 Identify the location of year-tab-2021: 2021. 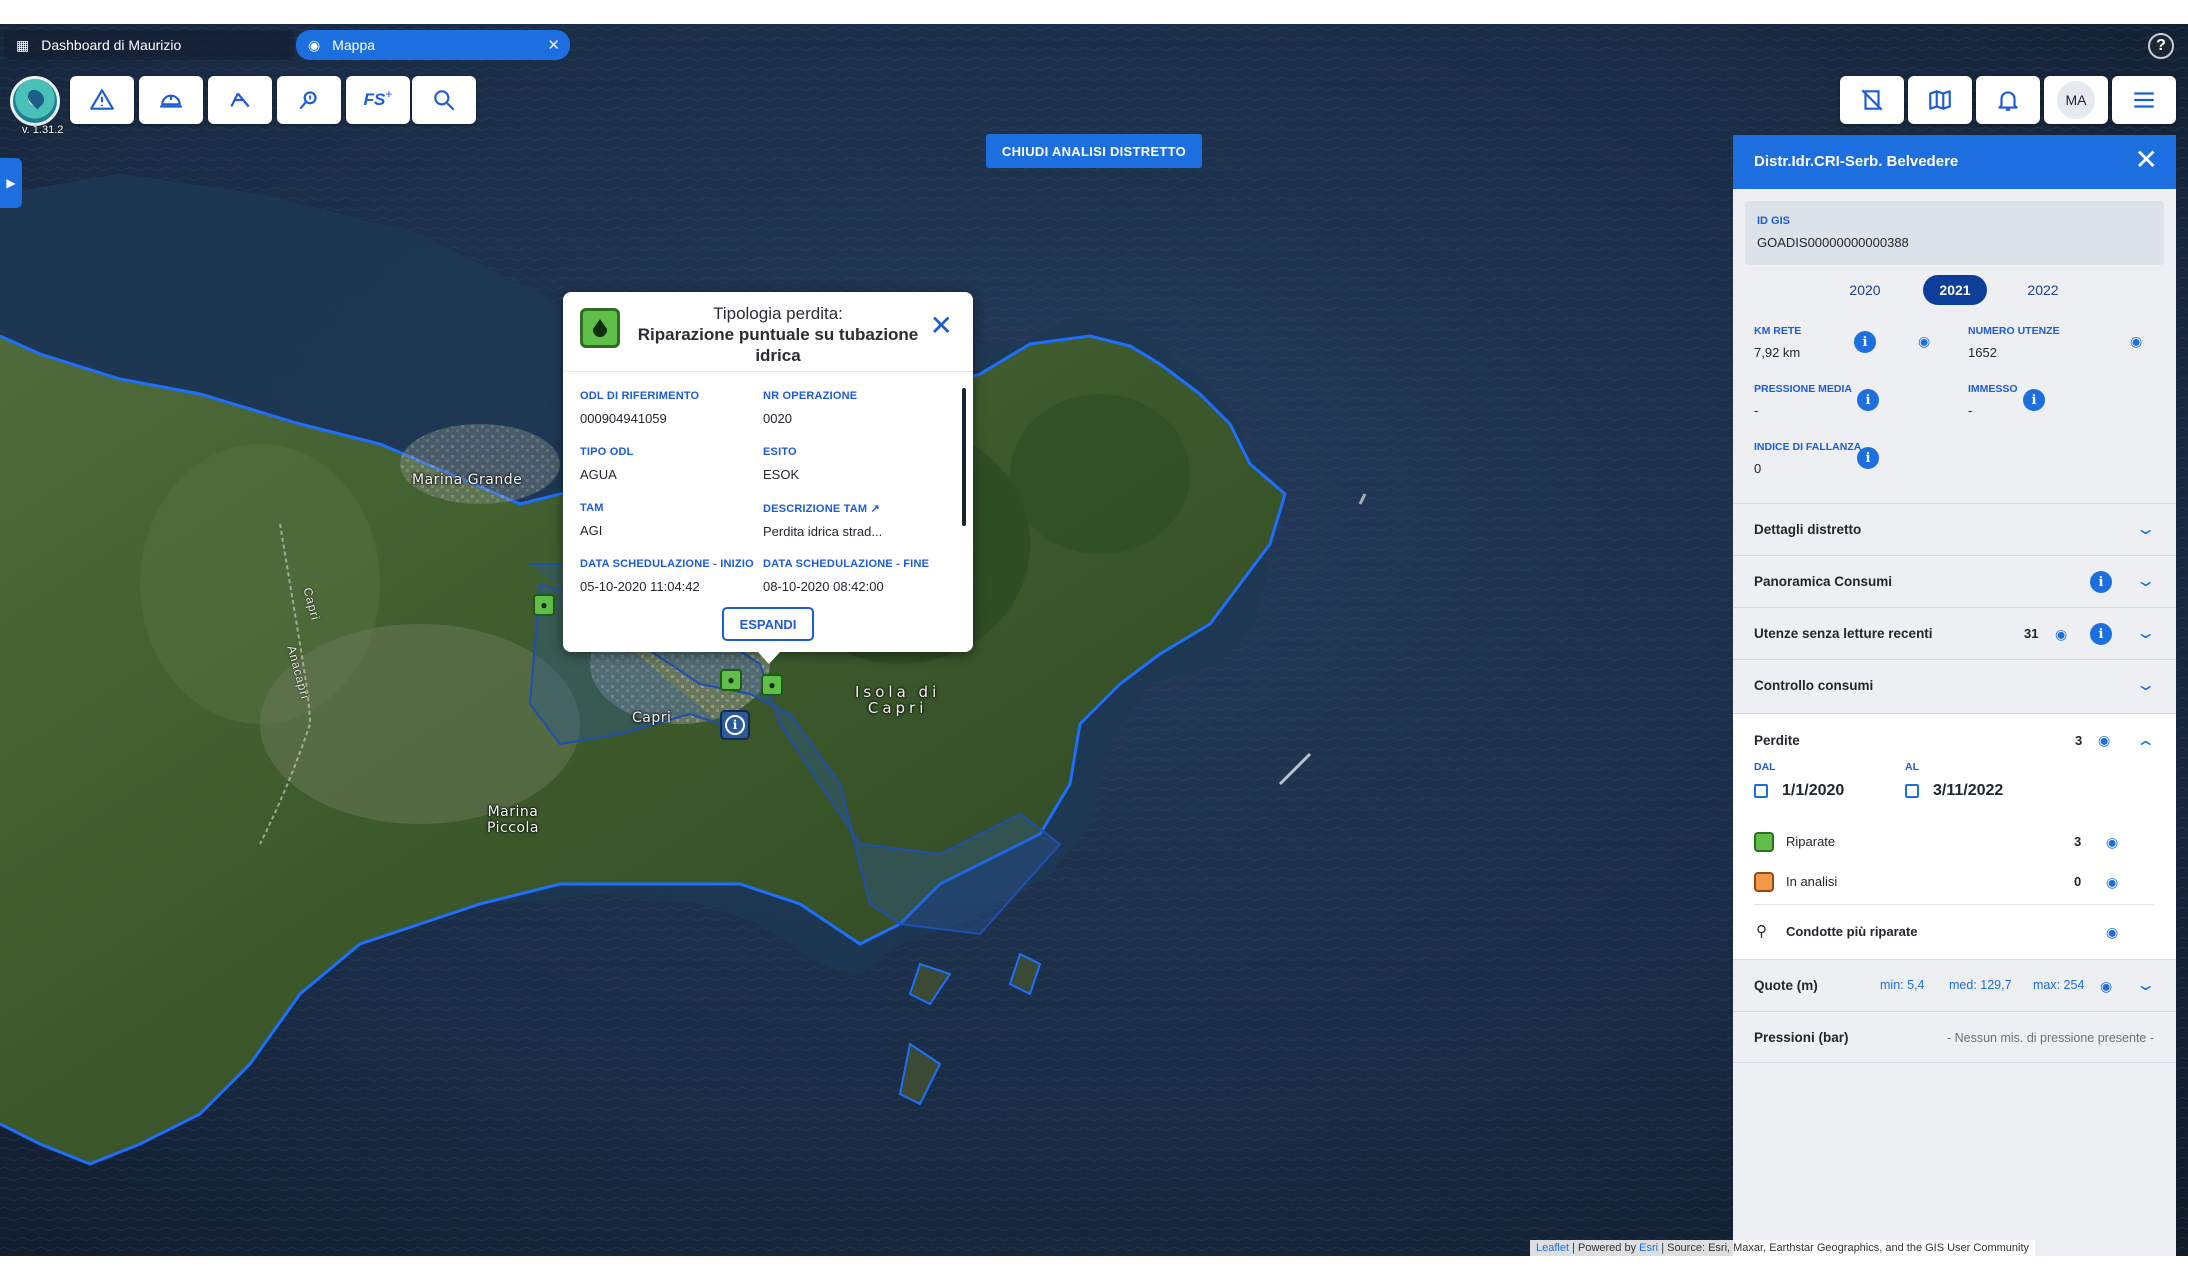
(1955, 290).